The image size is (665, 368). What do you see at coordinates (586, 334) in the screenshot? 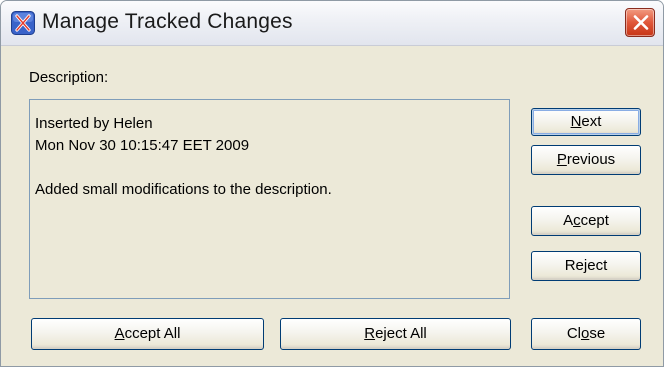
I see `close-button: Close` at bounding box center [586, 334].